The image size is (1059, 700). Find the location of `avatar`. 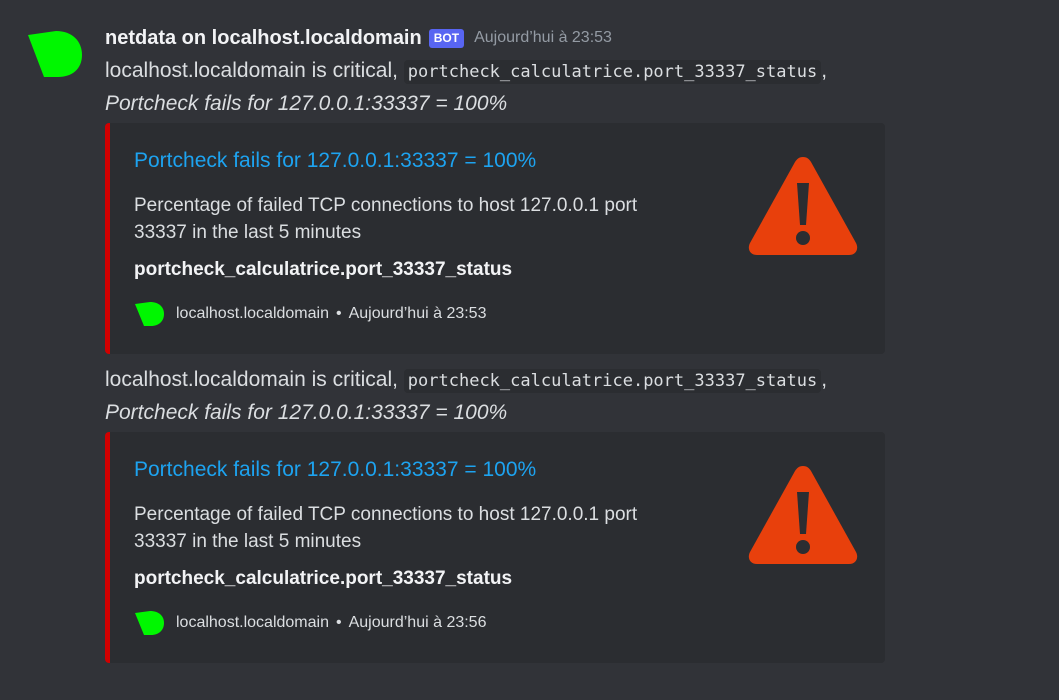

avatar is located at coordinates (54, 54).